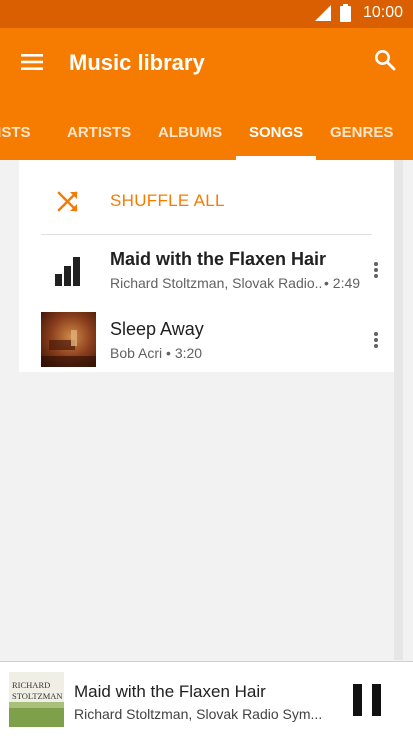 The height and width of the screenshot is (736, 413). I want to click on shuffle-all-label: SHUFFLE ALL, so click(167, 200).